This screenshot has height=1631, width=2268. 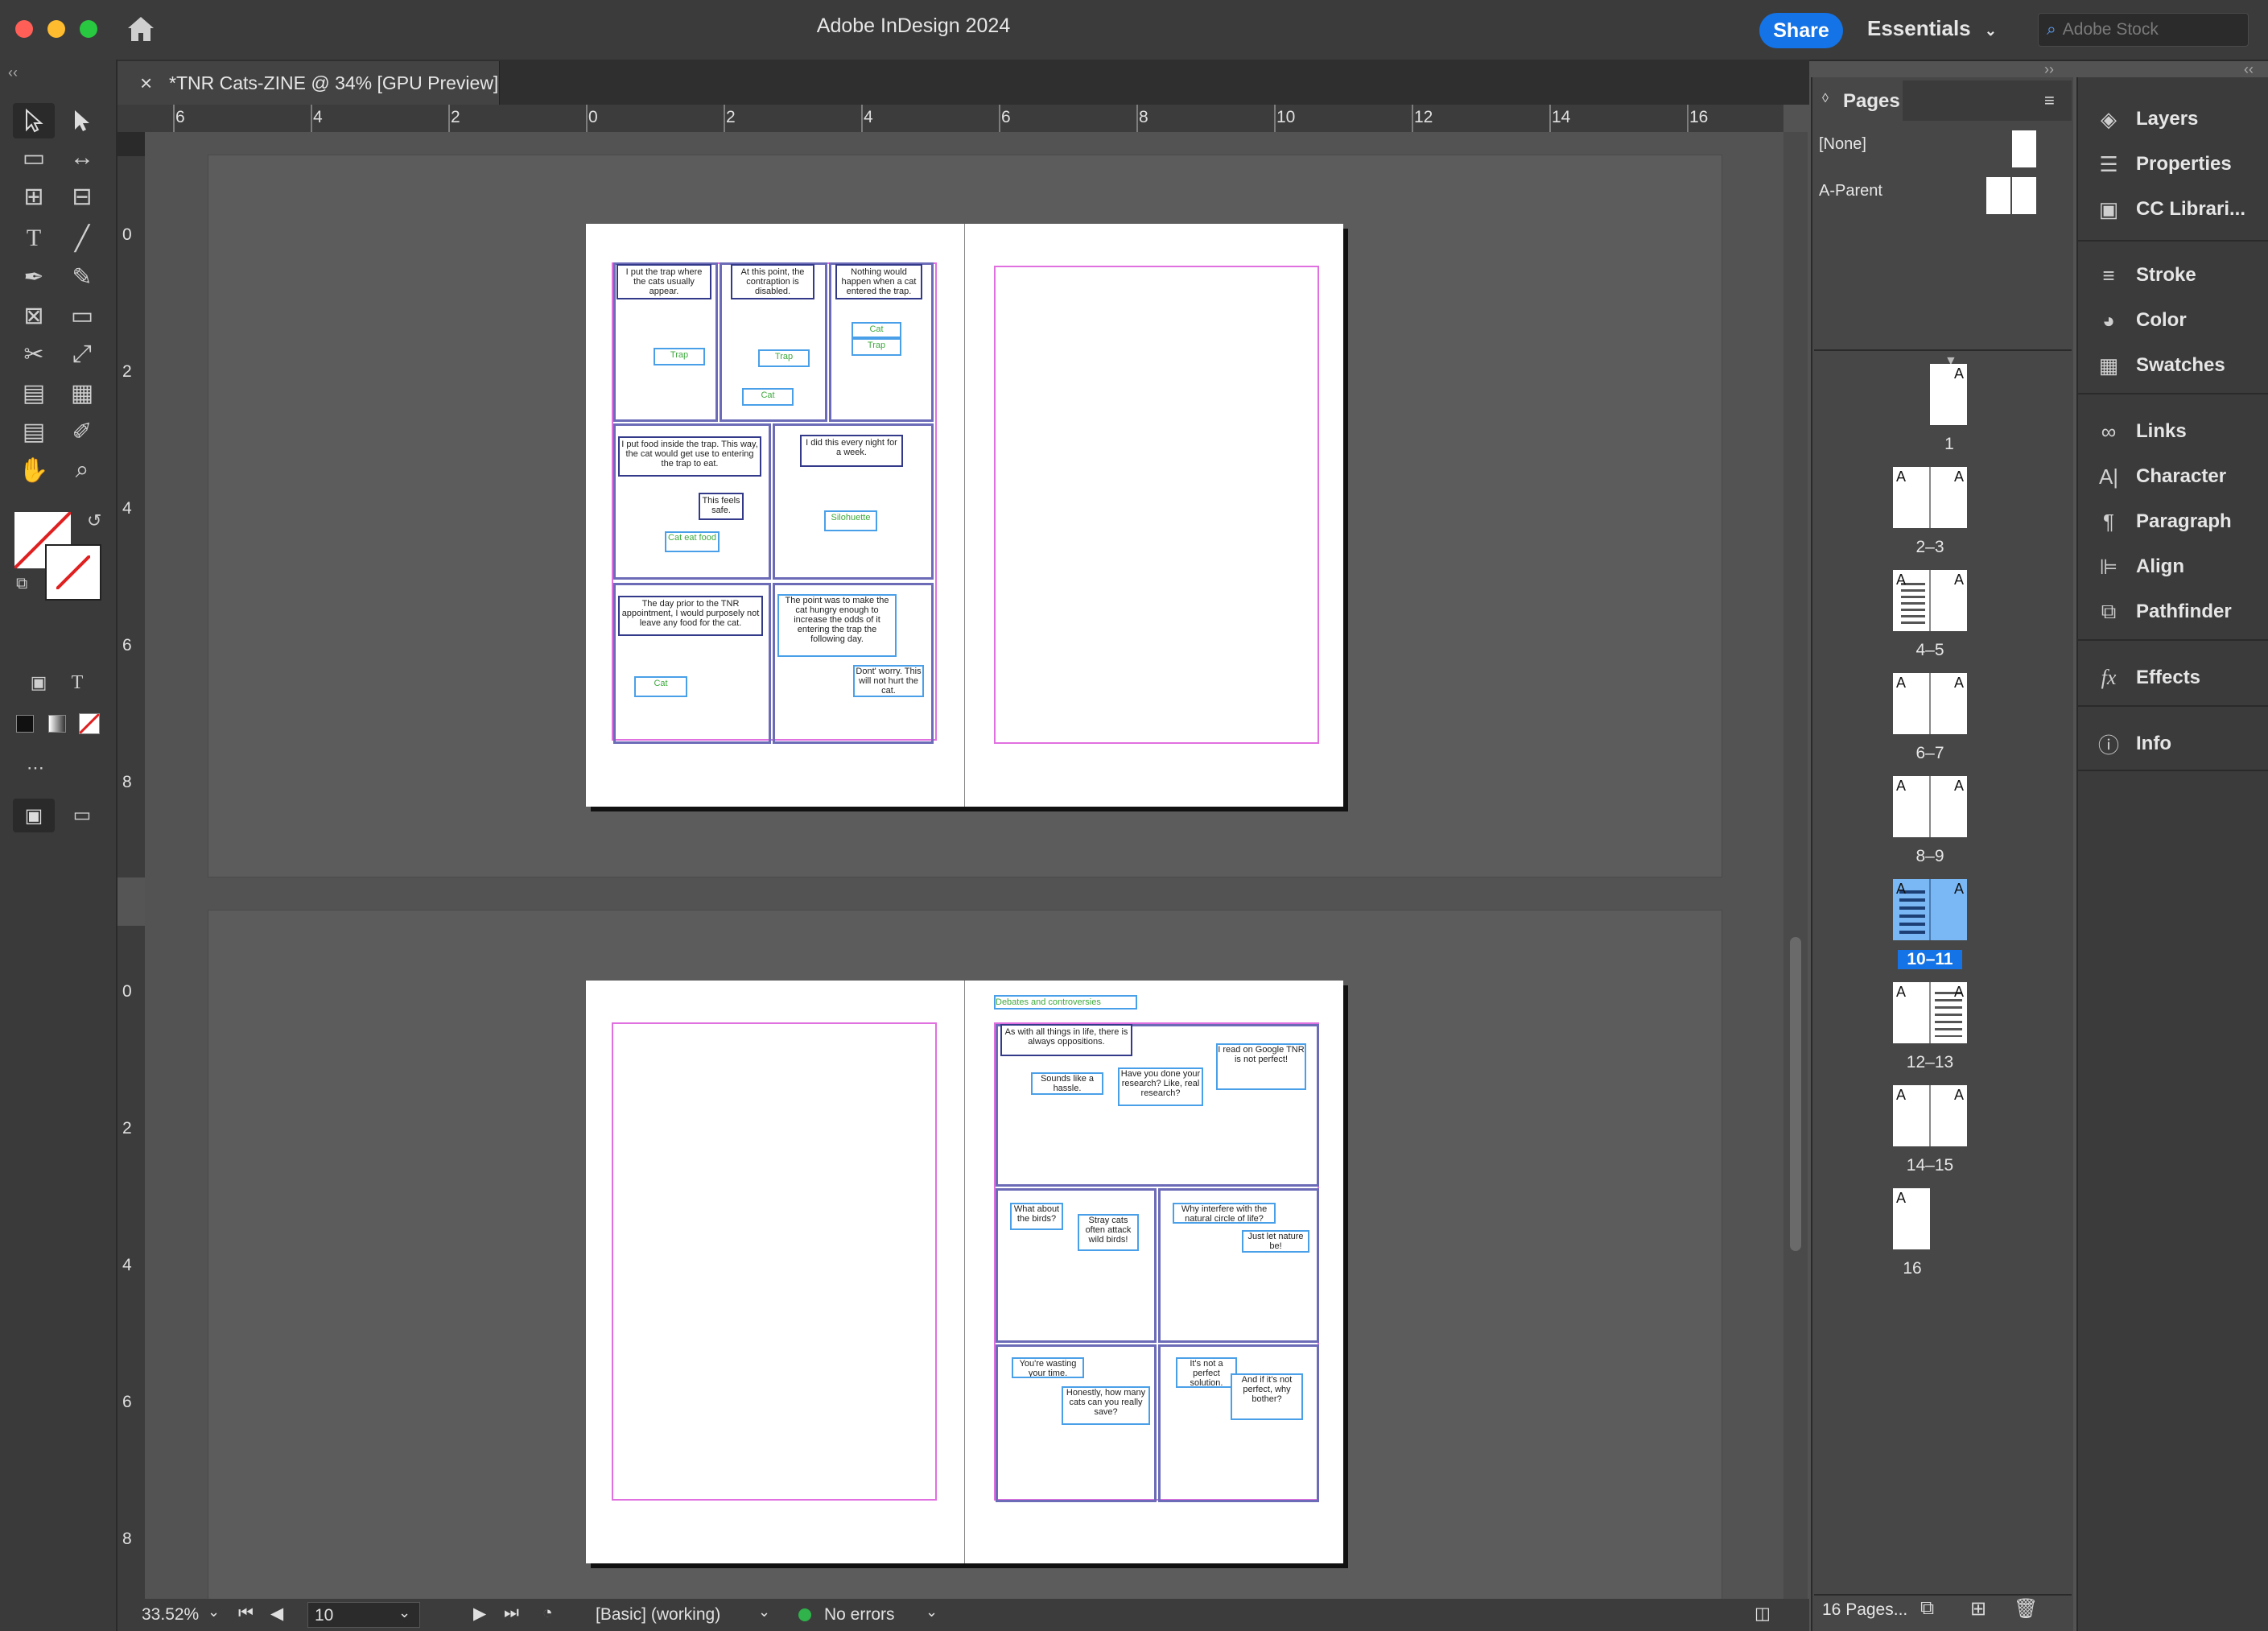 I want to click on parent-none-thumb, so click(x=2024, y=148).